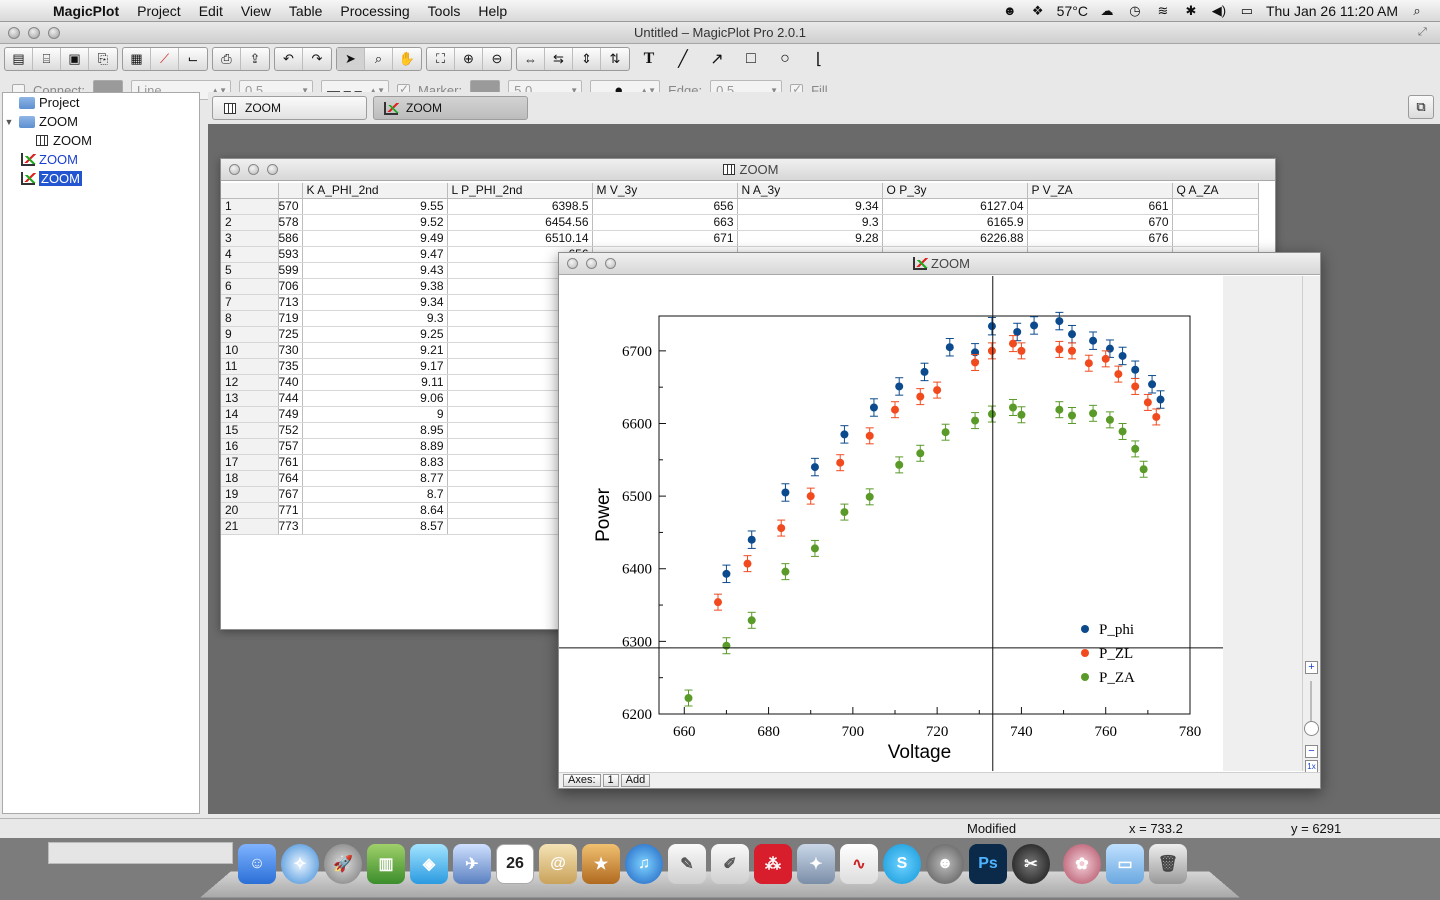 The height and width of the screenshot is (900, 1440). What do you see at coordinates (290, 446) in the screenshot?
I see `table-cell: 757` at bounding box center [290, 446].